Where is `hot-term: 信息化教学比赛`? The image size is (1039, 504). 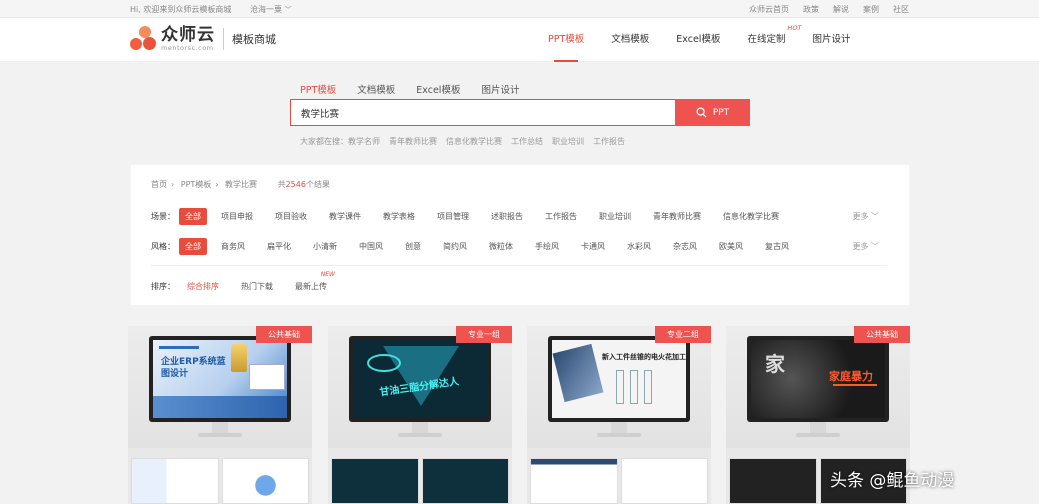
hot-term: 信息化教学比赛 is located at coordinates (474, 141).